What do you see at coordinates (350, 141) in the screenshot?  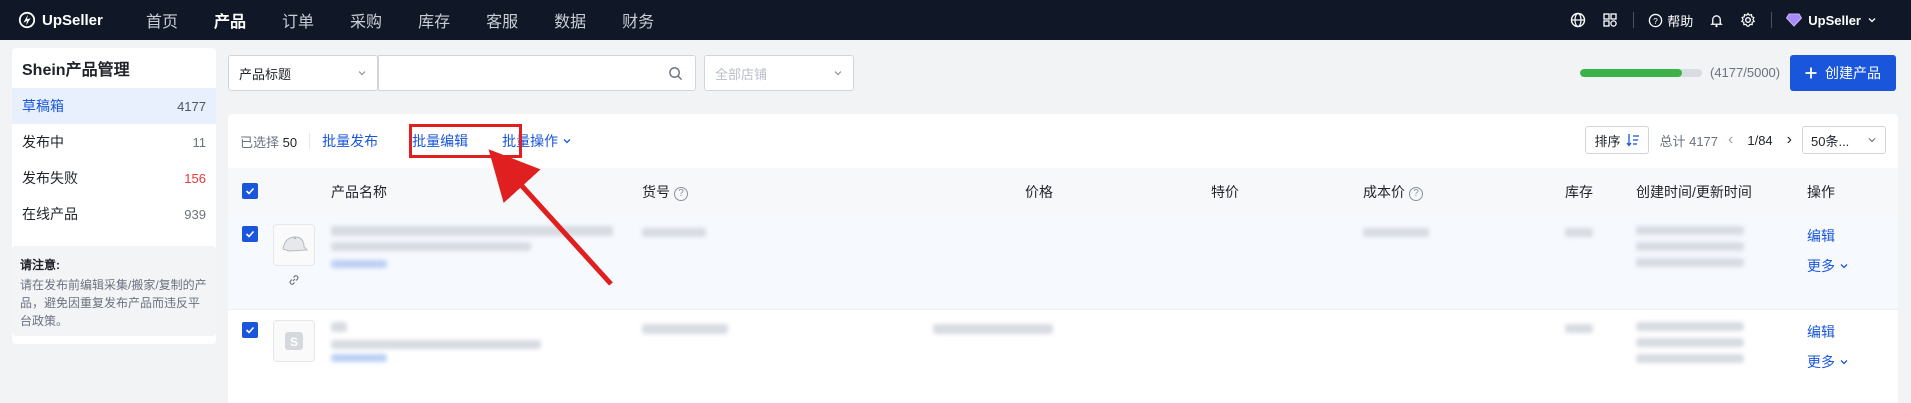 I see `batch-publish-button: 批量发布` at bounding box center [350, 141].